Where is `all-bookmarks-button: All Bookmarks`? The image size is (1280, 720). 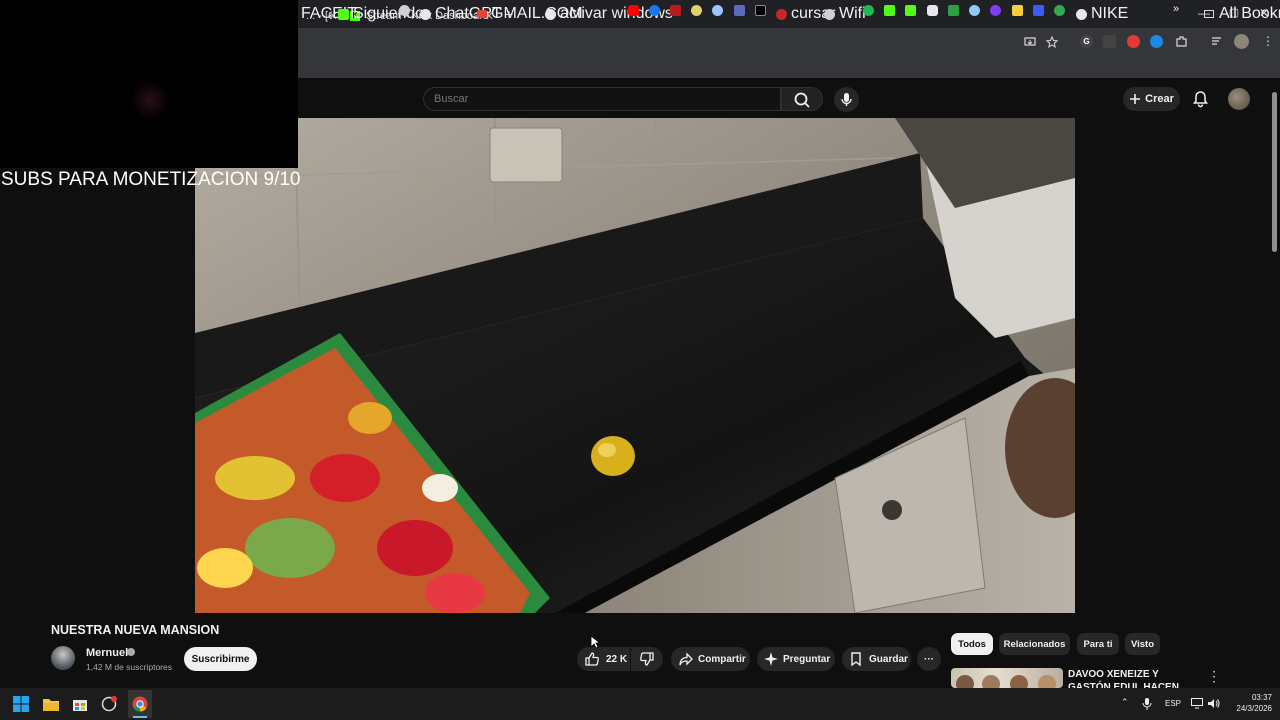
all-bookmarks-button: All Bookmarks is located at coordinates (1242, 14).